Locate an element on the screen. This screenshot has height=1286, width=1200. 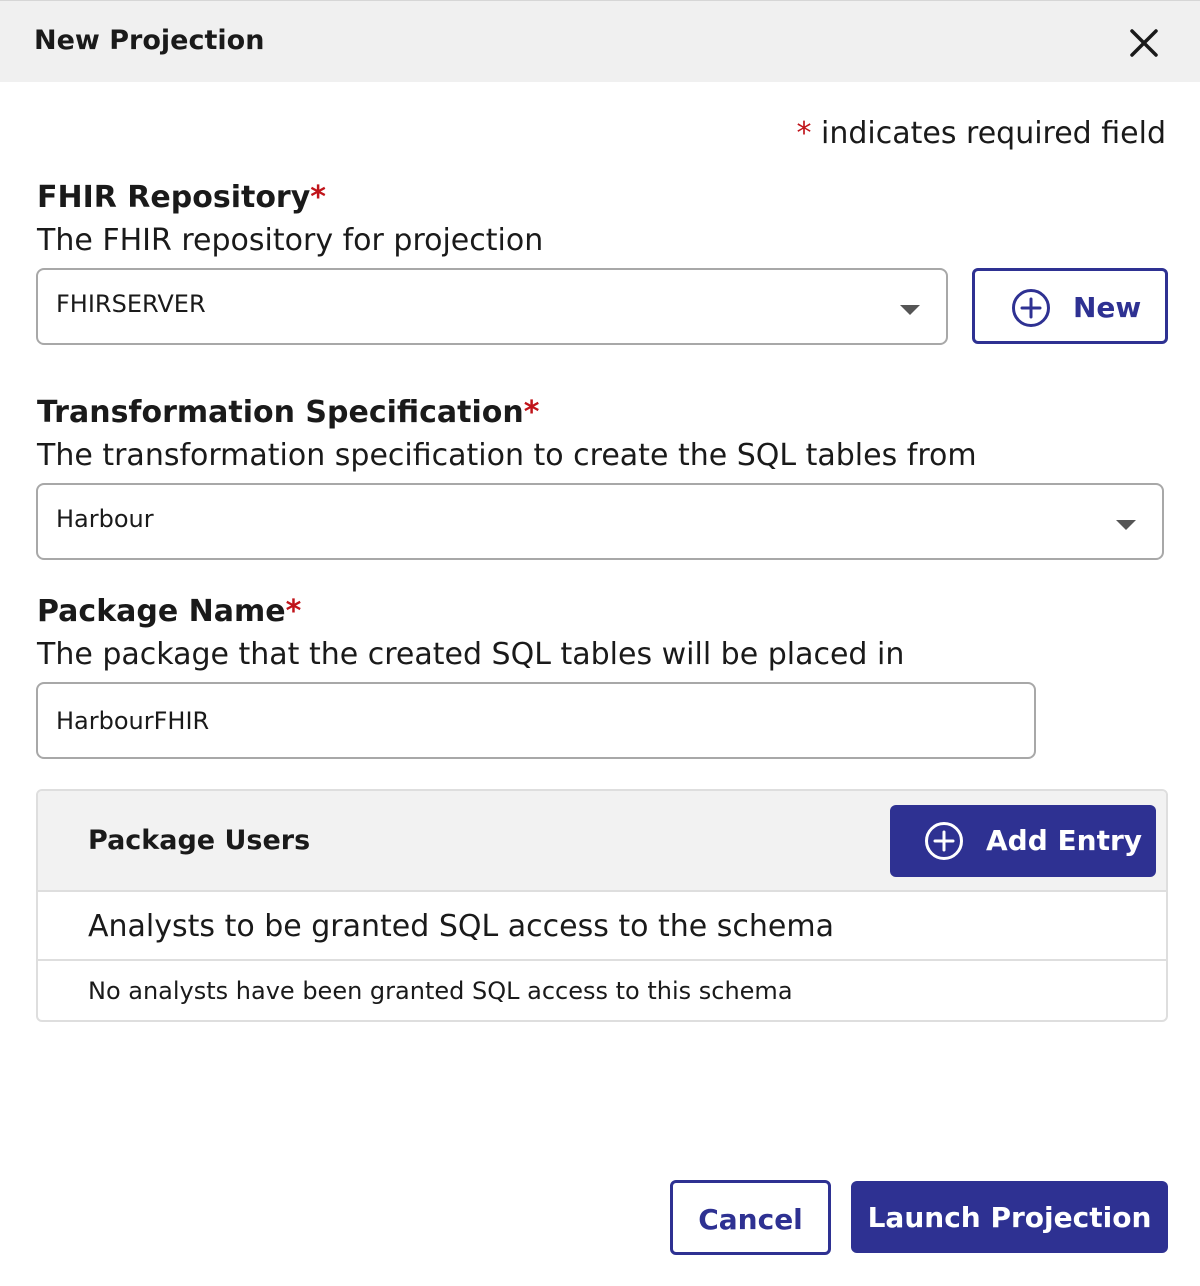
transformation-spec-select: Harbour is located at coordinates (600, 521).